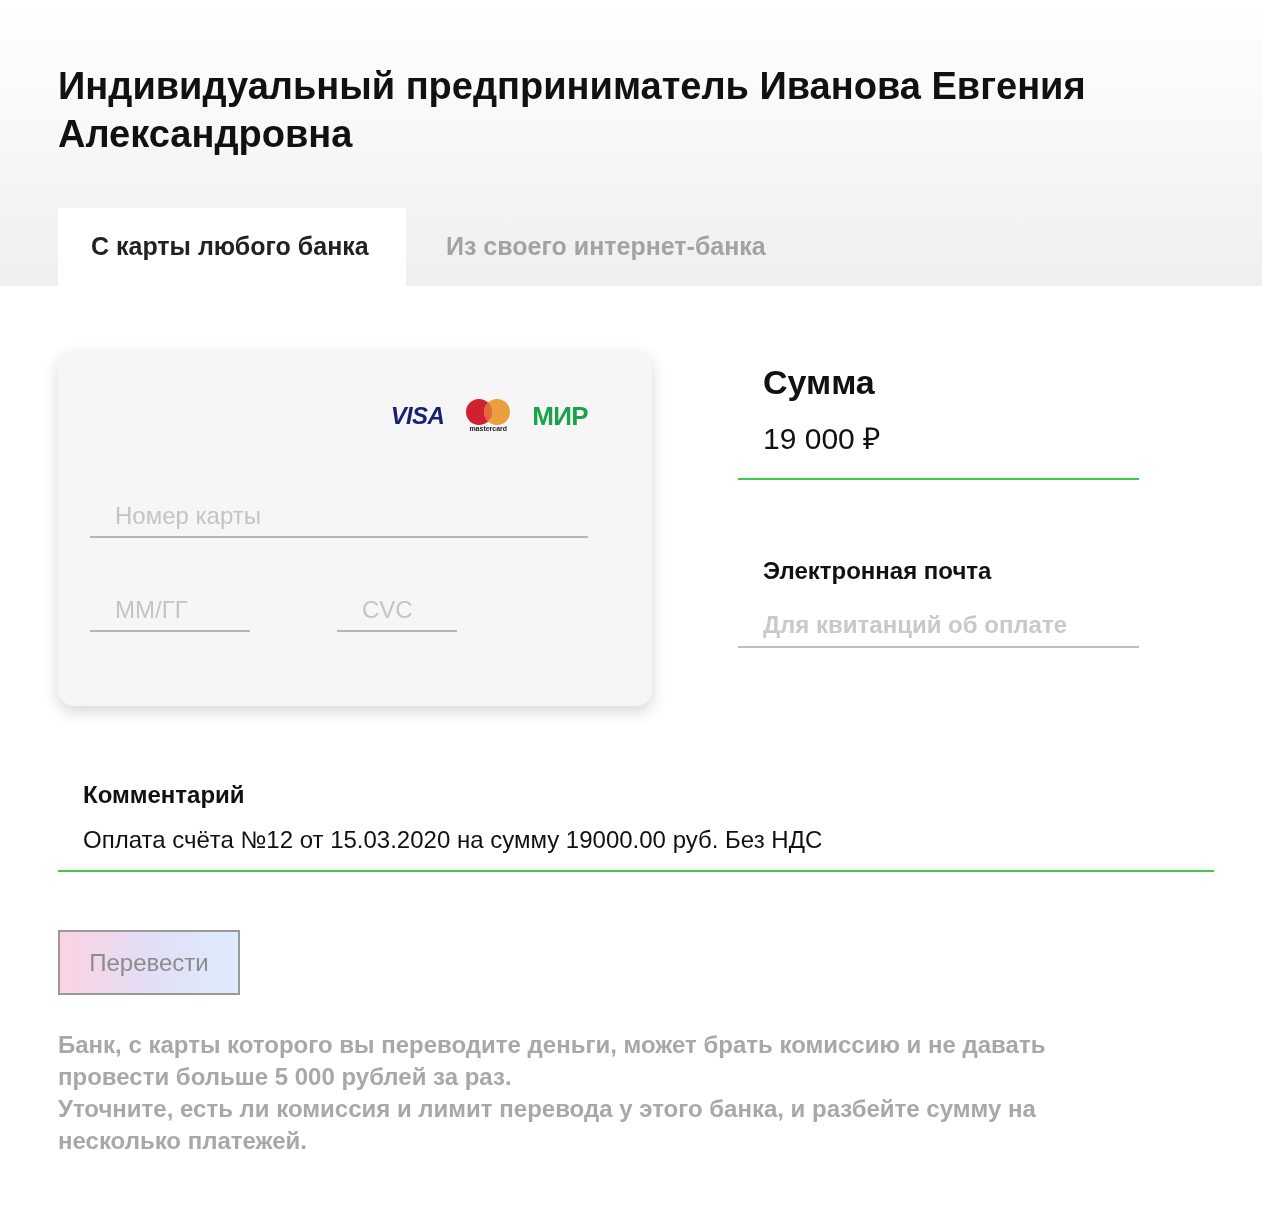 Image resolution: width=1262 pixels, height=1218 pixels. I want to click on comment-label: Комментарий, so click(164, 795).